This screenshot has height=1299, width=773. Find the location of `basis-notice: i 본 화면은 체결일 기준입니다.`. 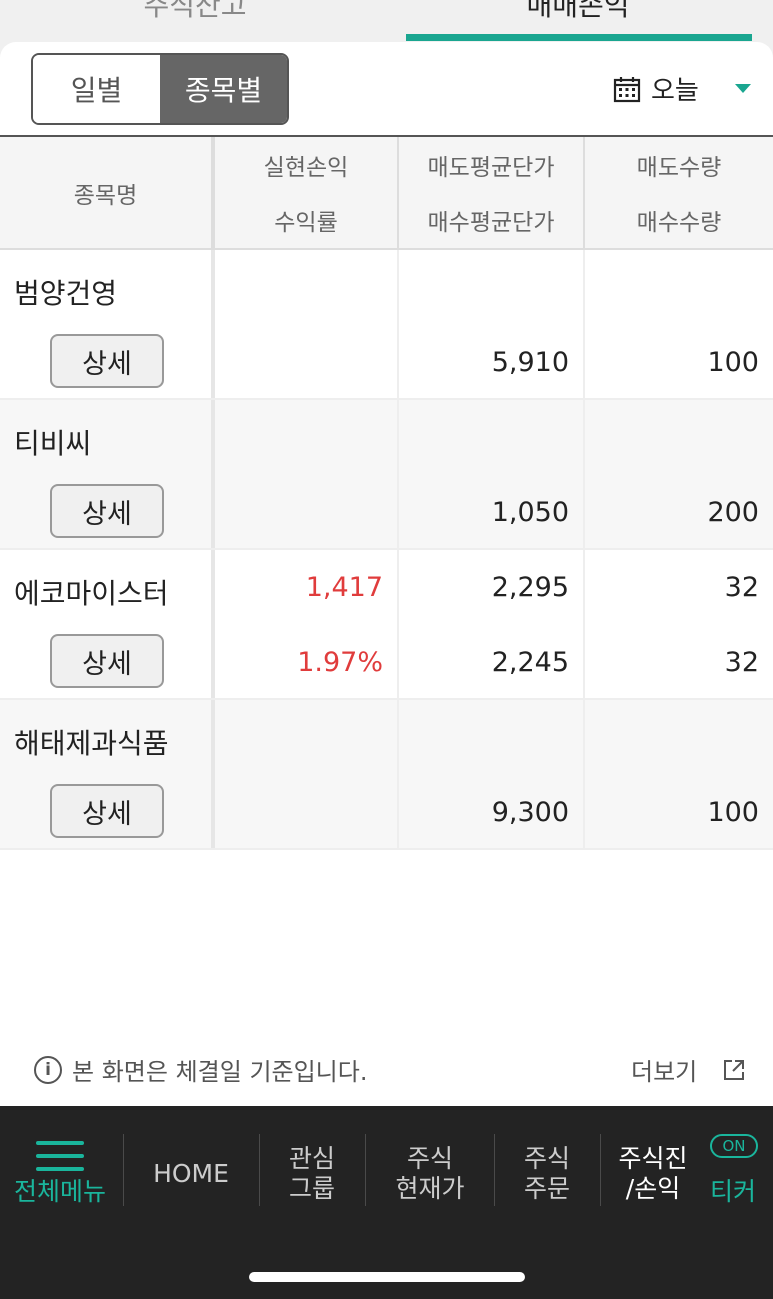

basis-notice: i 본 화면은 체결일 기준입니다. is located at coordinates (200, 1069).